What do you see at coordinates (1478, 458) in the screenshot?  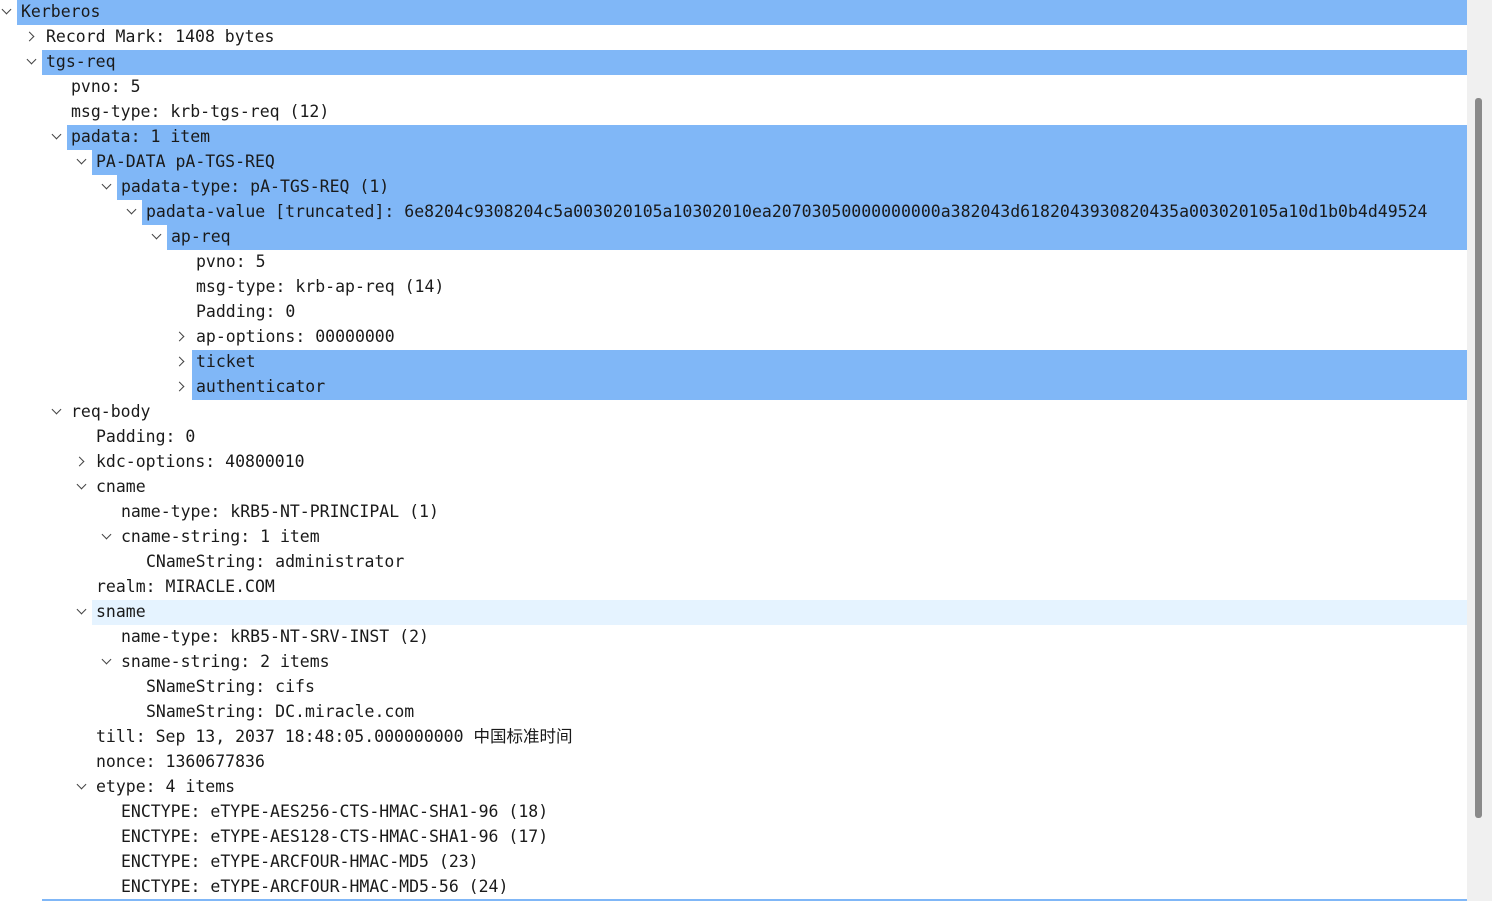 I see `scrollbar-thumb` at bounding box center [1478, 458].